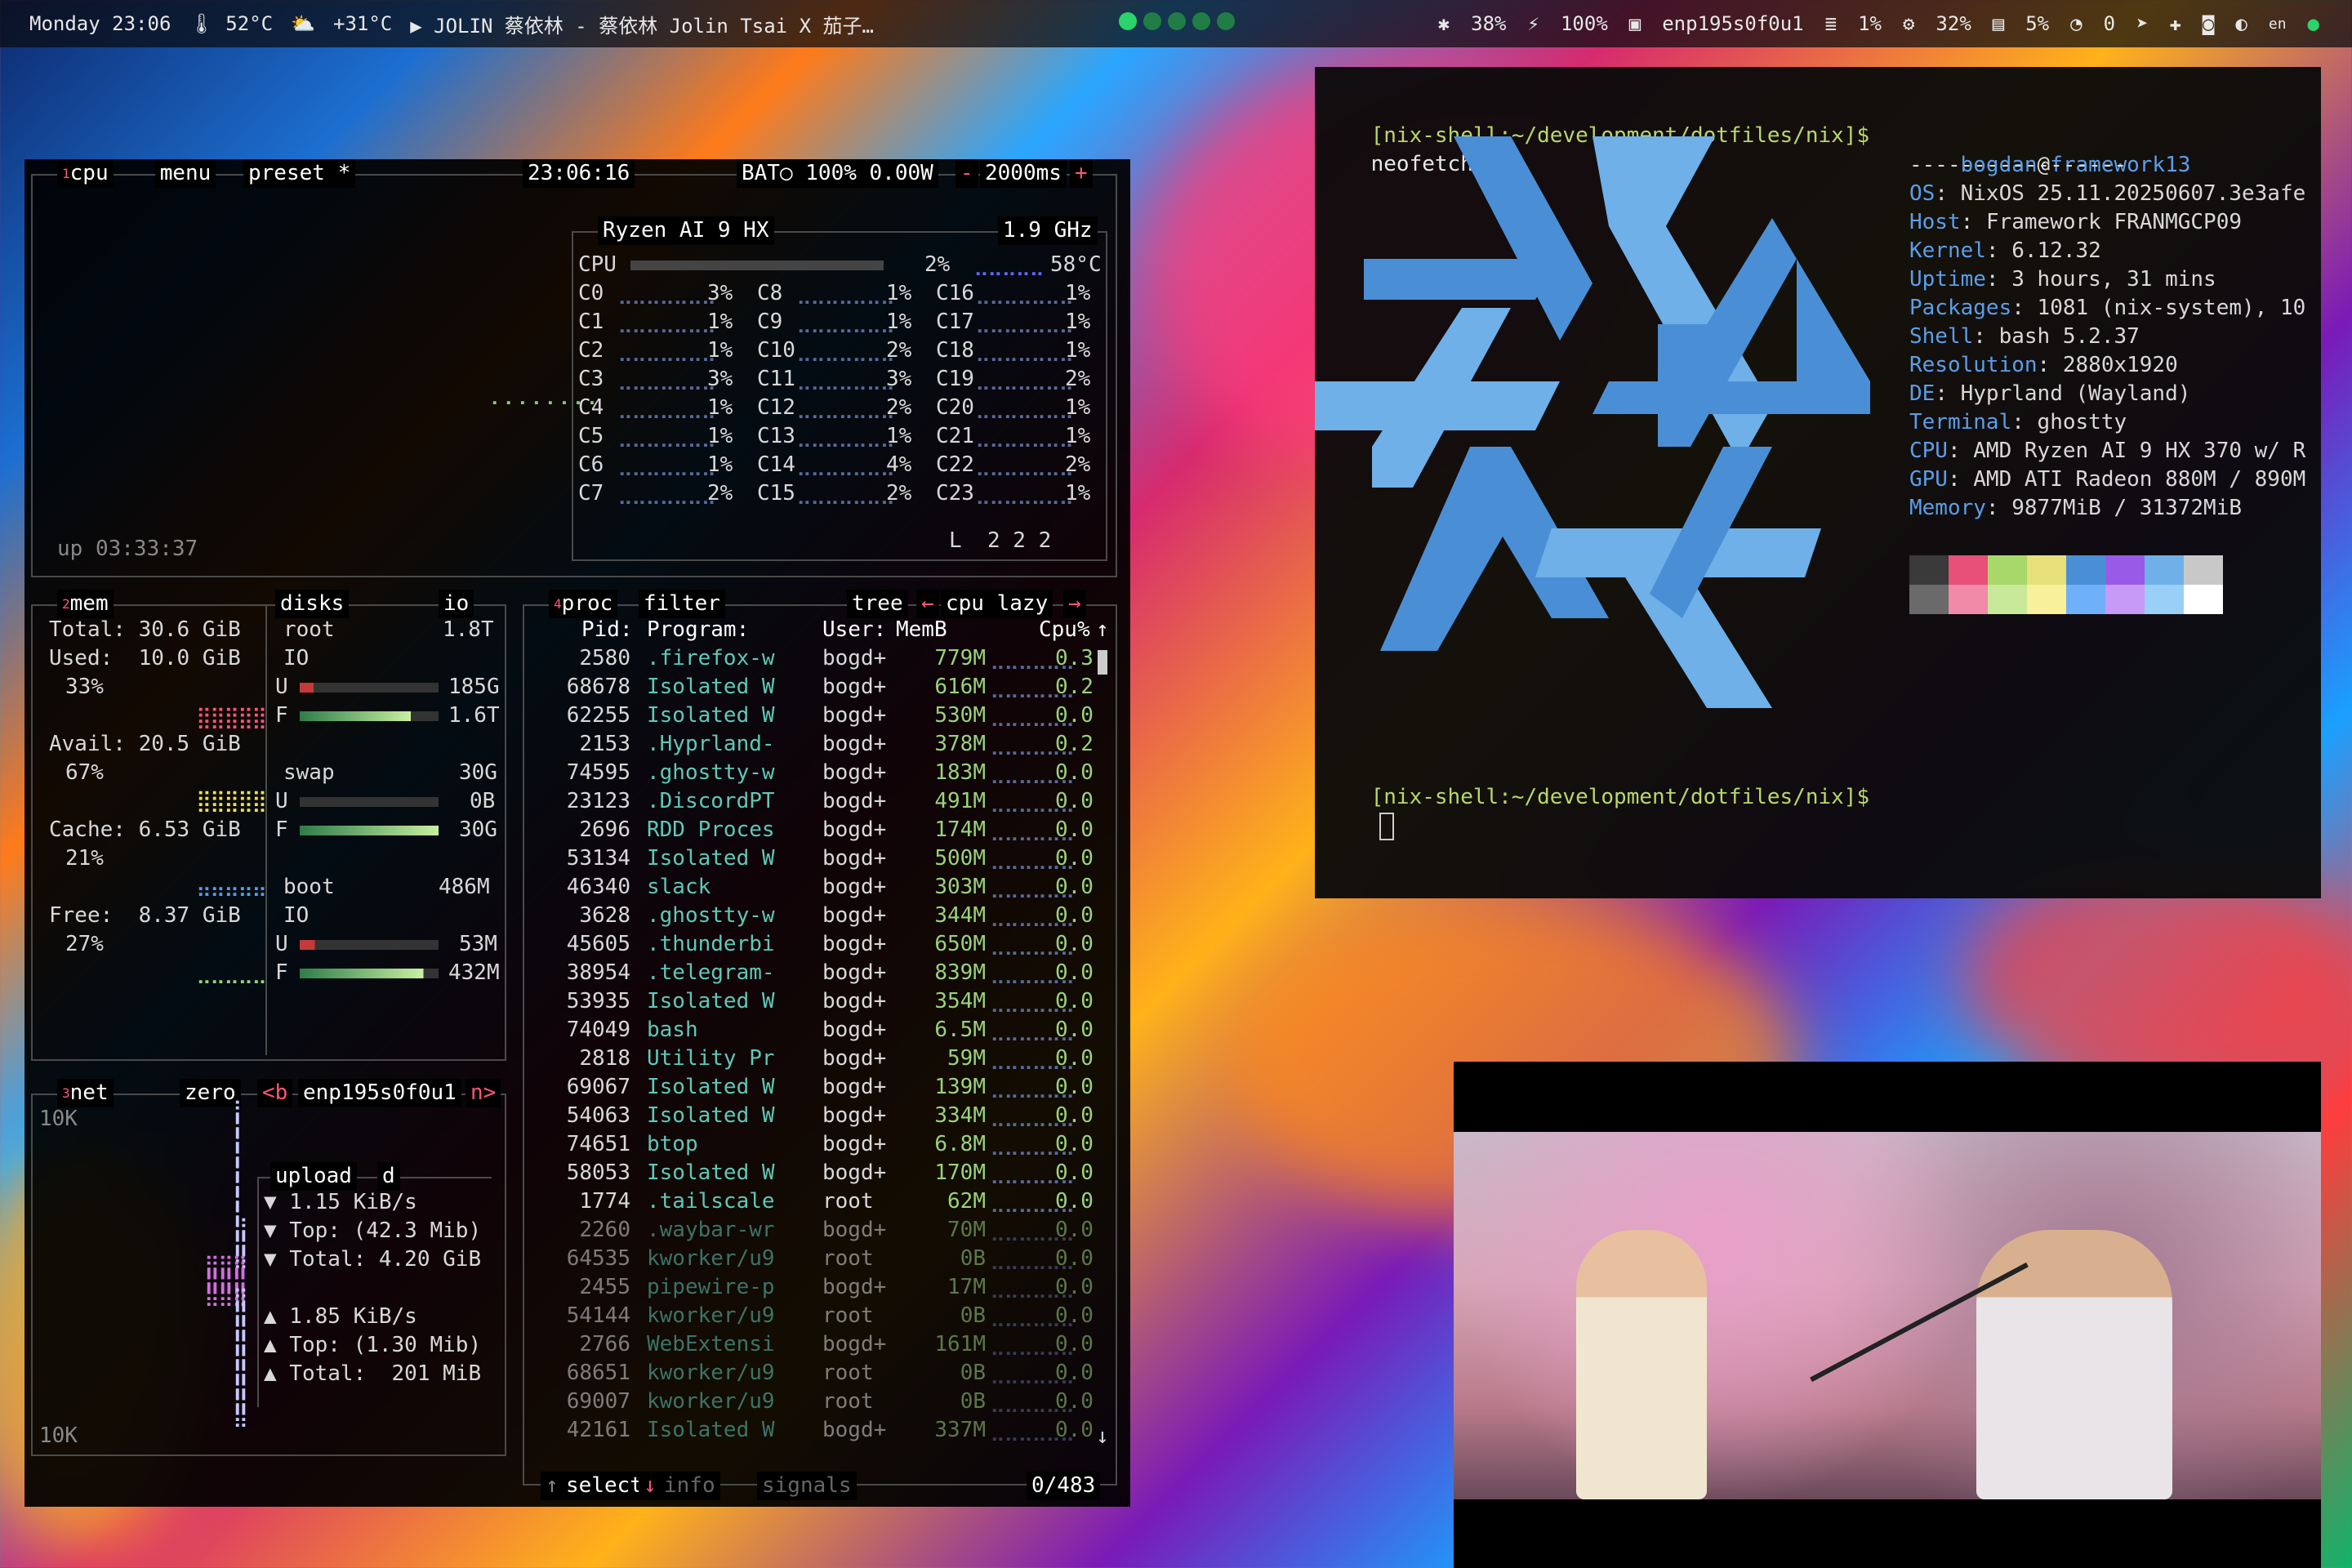 The image size is (2352, 1568). I want to click on core-11-graph: ⣀⣀⣀⣀⣀⣀⣀, so click(845, 379).